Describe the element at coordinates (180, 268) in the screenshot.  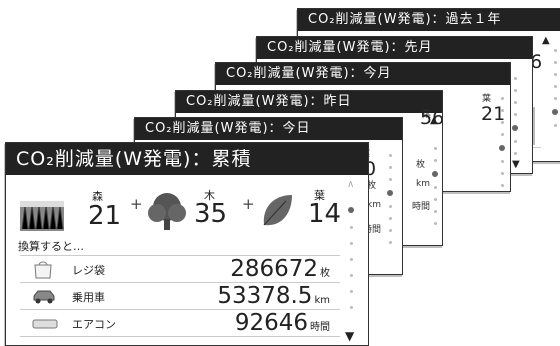
I see `list-item: レジ袋 286672 枚` at that location.